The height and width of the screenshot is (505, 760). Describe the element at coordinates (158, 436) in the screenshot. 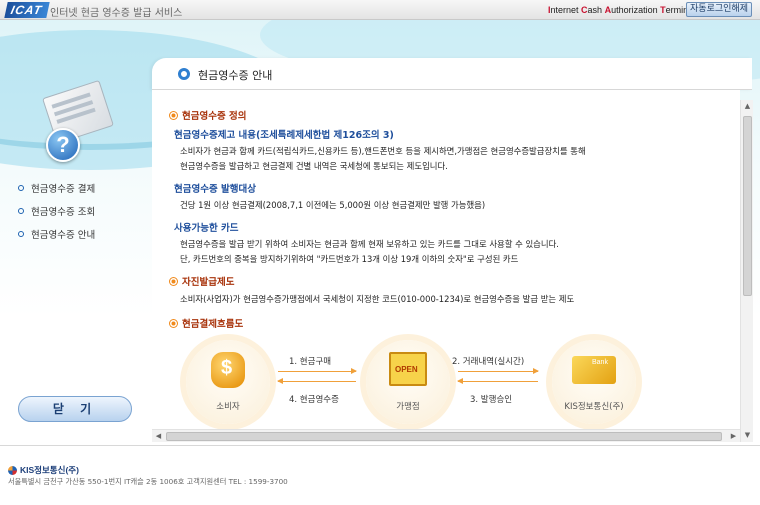

I see `scroll-left-icon: ◀` at that location.